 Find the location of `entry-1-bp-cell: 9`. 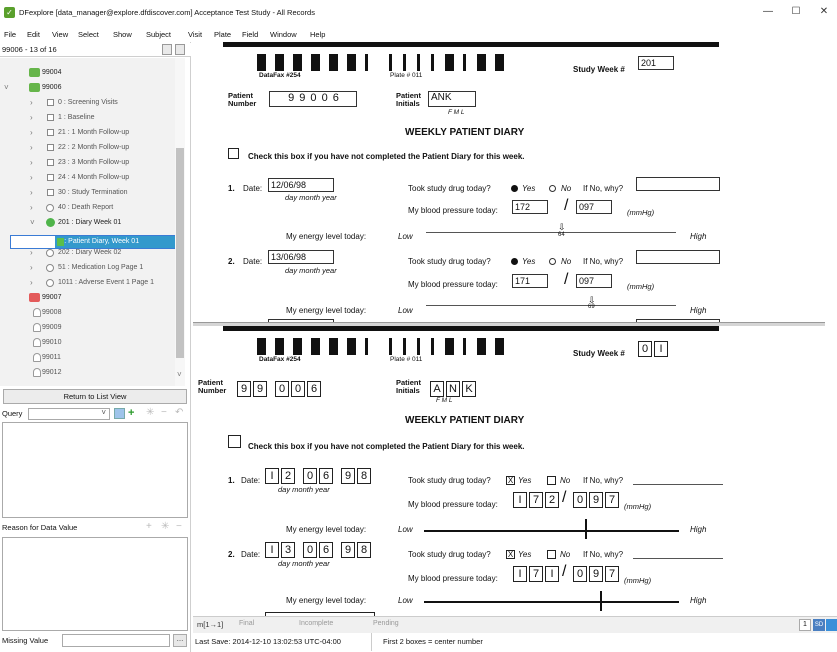

entry-1-bp-cell: 9 is located at coordinates (596, 500).